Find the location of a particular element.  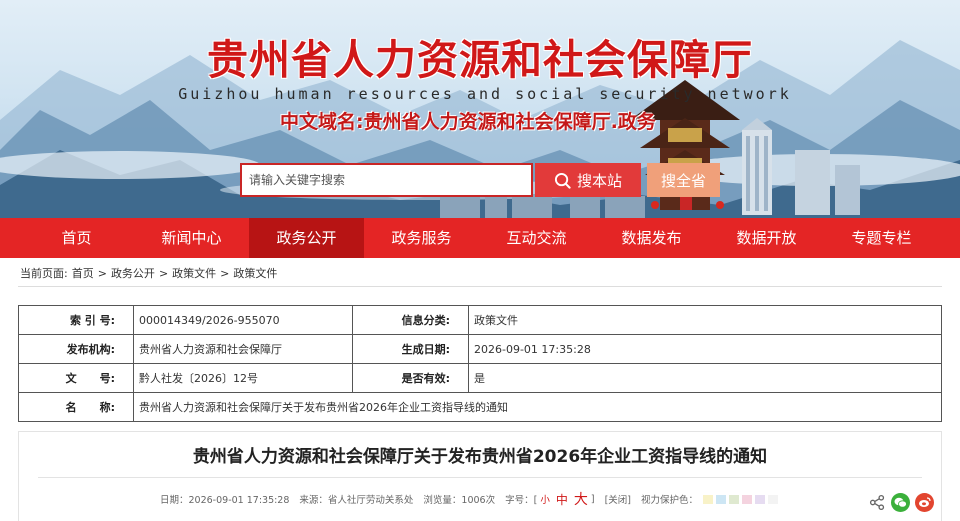

weibo-icon is located at coordinates (924, 502).